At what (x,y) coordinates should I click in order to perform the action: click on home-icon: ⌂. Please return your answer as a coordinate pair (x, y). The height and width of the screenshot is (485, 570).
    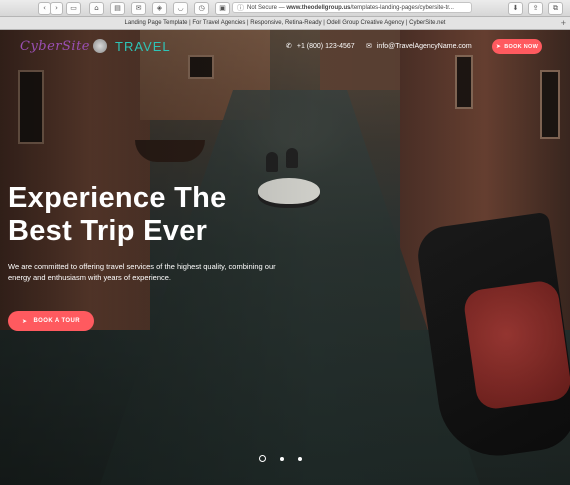
    Looking at the image, I should click on (96, 8).